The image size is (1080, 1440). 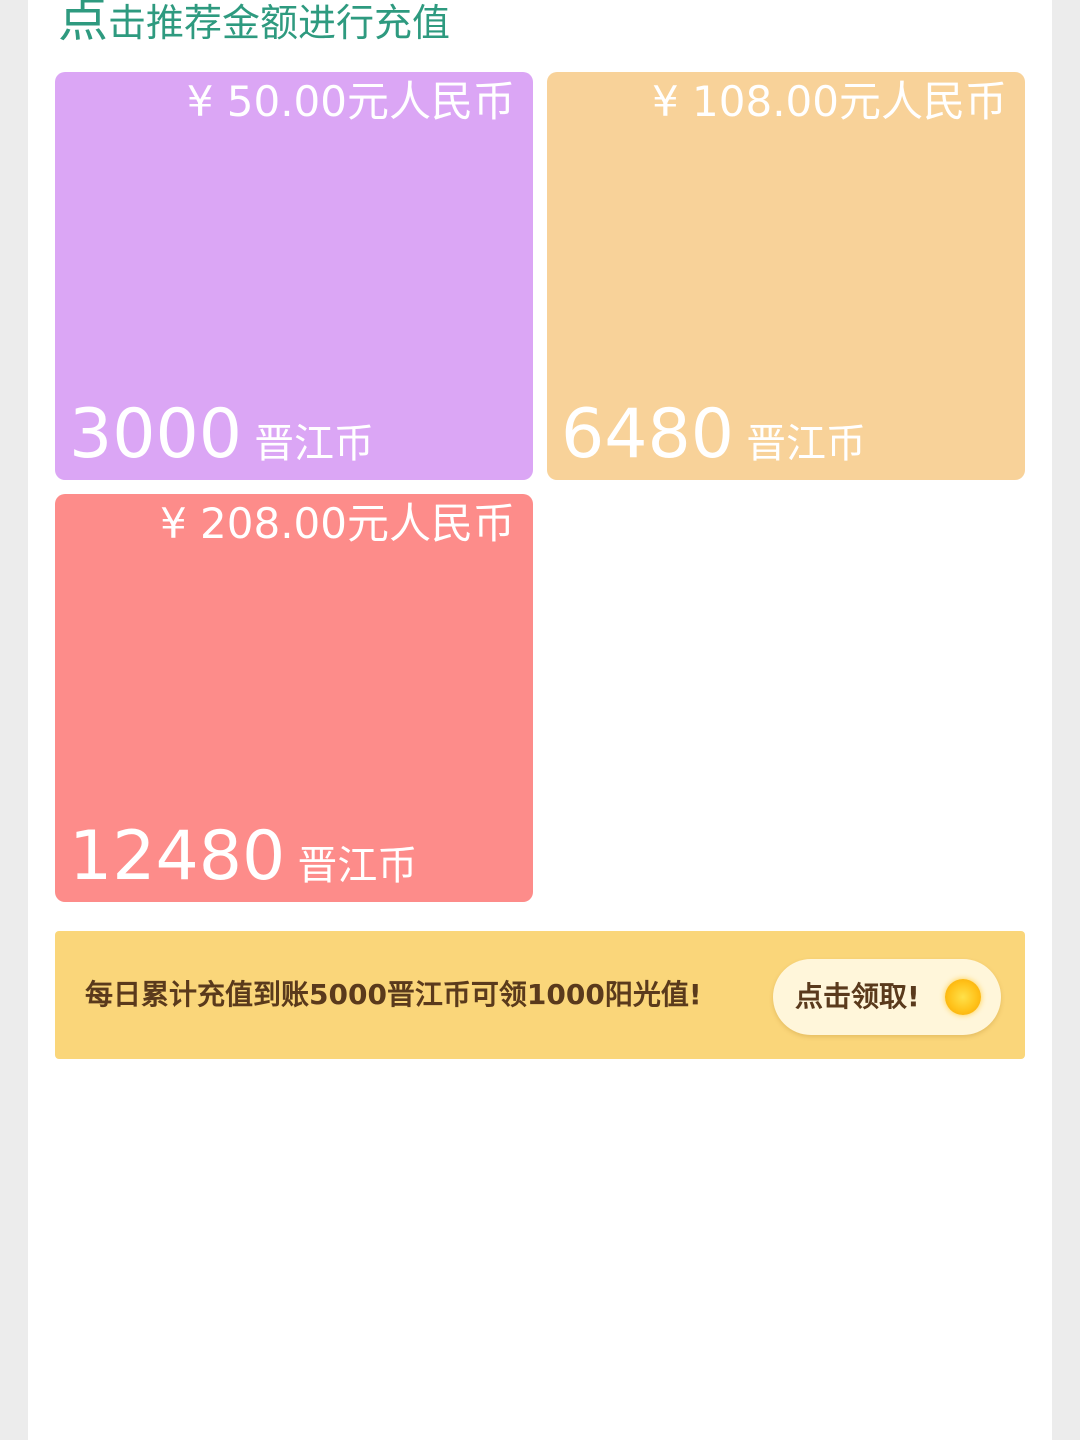 What do you see at coordinates (786, 276) in the screenshot?
I see `package-card-108: ¥ 108.00元人民币 6480 晋江币` at bounding box center [786, 276].